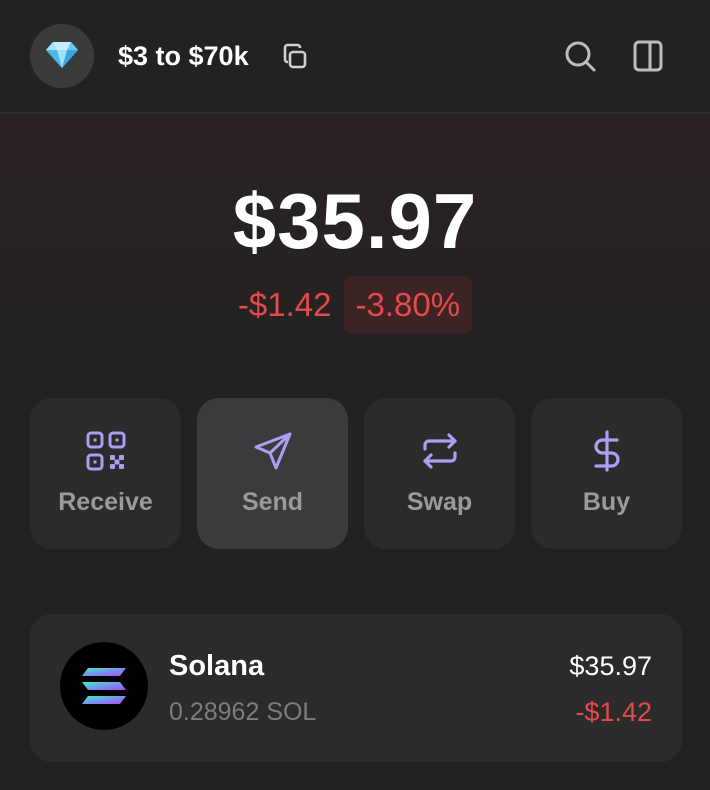 The image size is (710, 790). I want to click on side-panel-icon, so click(648, 59).